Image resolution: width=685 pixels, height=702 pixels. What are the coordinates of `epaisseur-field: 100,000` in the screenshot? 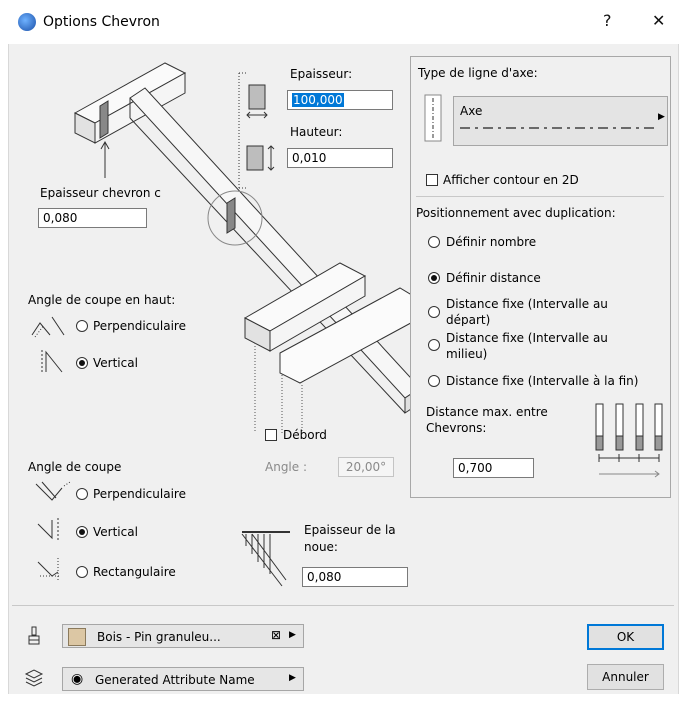 It's located at (340, 100).